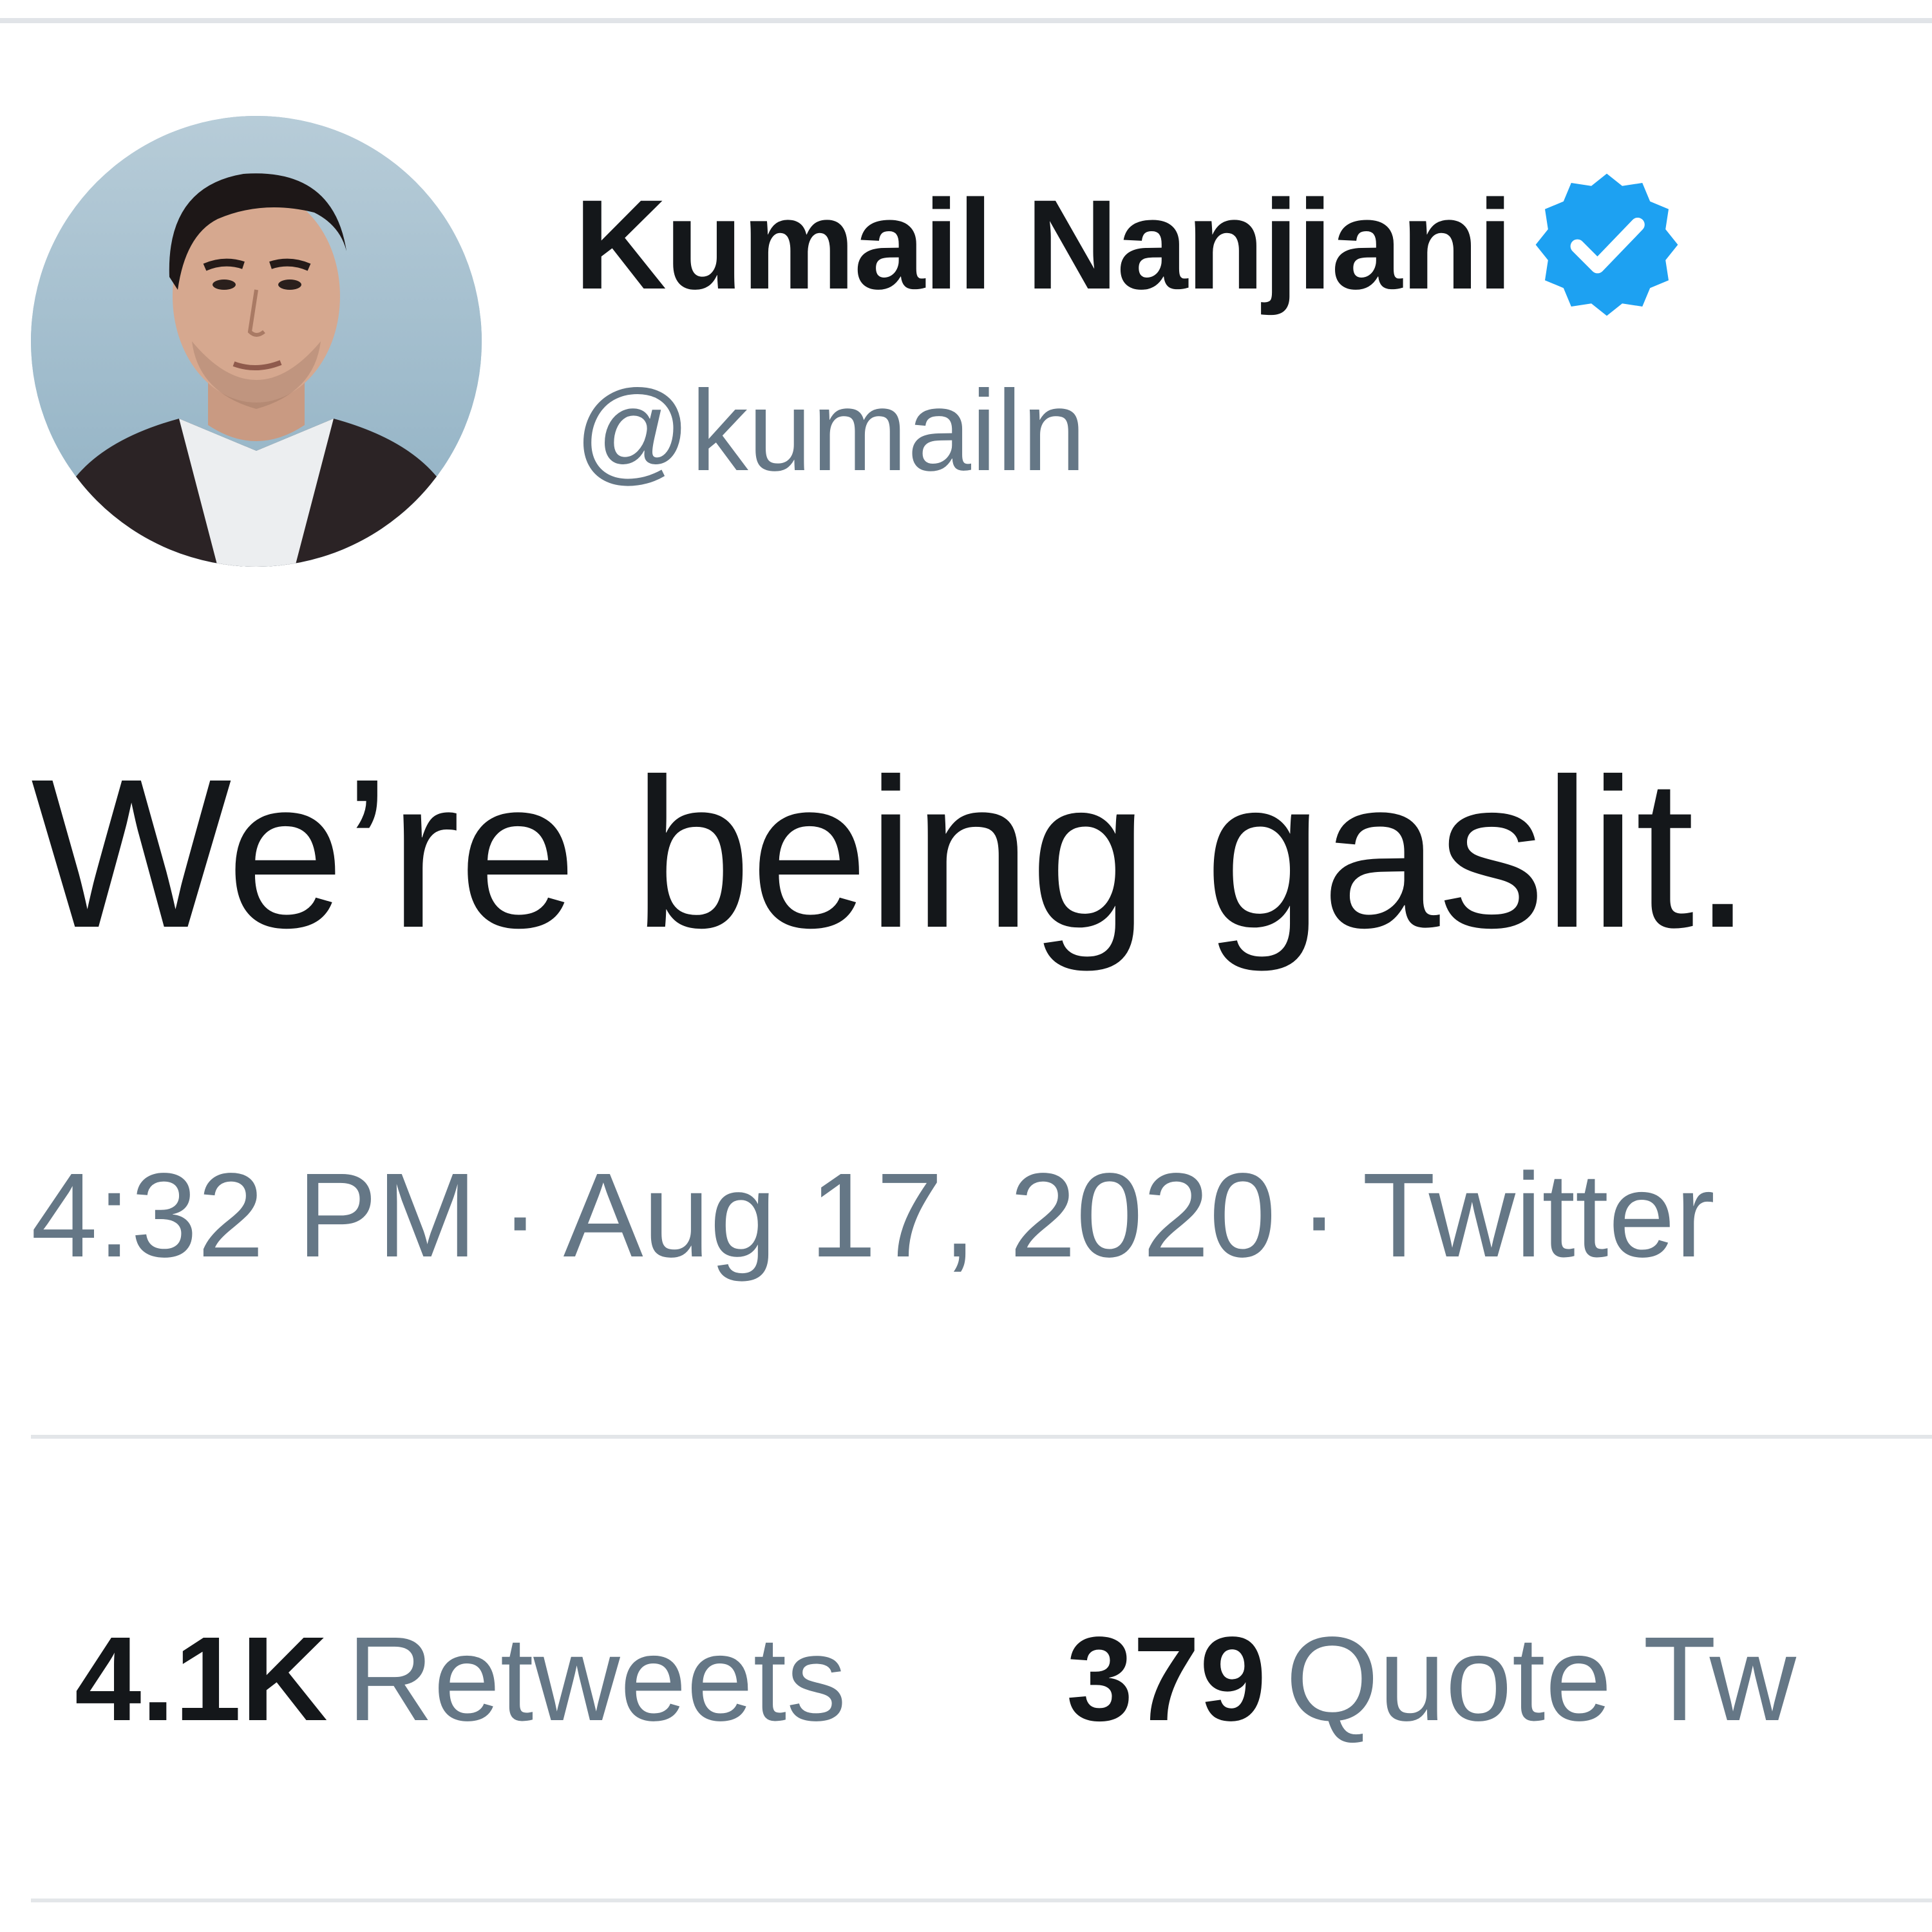 The width and height of the screenshot is (1932, 1932). What do you see at coordinates (1607, 245) in the screenshot?
I see `verified-badge-icon` at bounding box center [1607, 245].